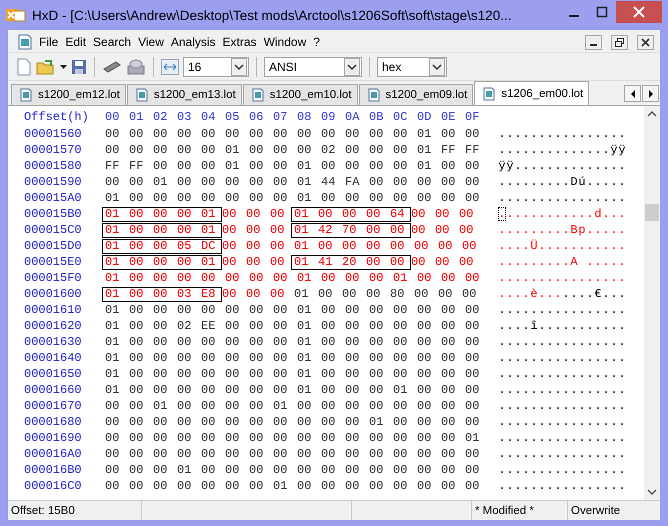 The image size is (668, 526). What do you see at coordinates (532, 93) in the screenshot?
I see `file-tab: s1206_em00.lot` at bounding box center [532, 93].